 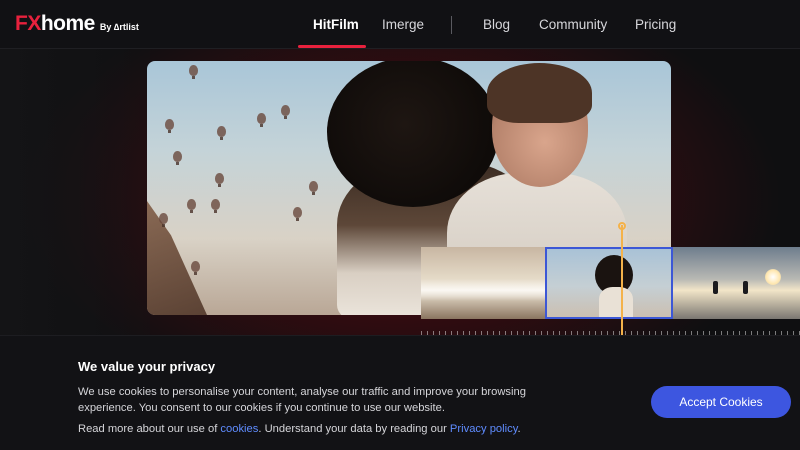 What do you see at coordinates (354, 429) in the screenshot?
I see `cookie-more-middle: . Understand your data by reading our` at bounding box center [354, 429].